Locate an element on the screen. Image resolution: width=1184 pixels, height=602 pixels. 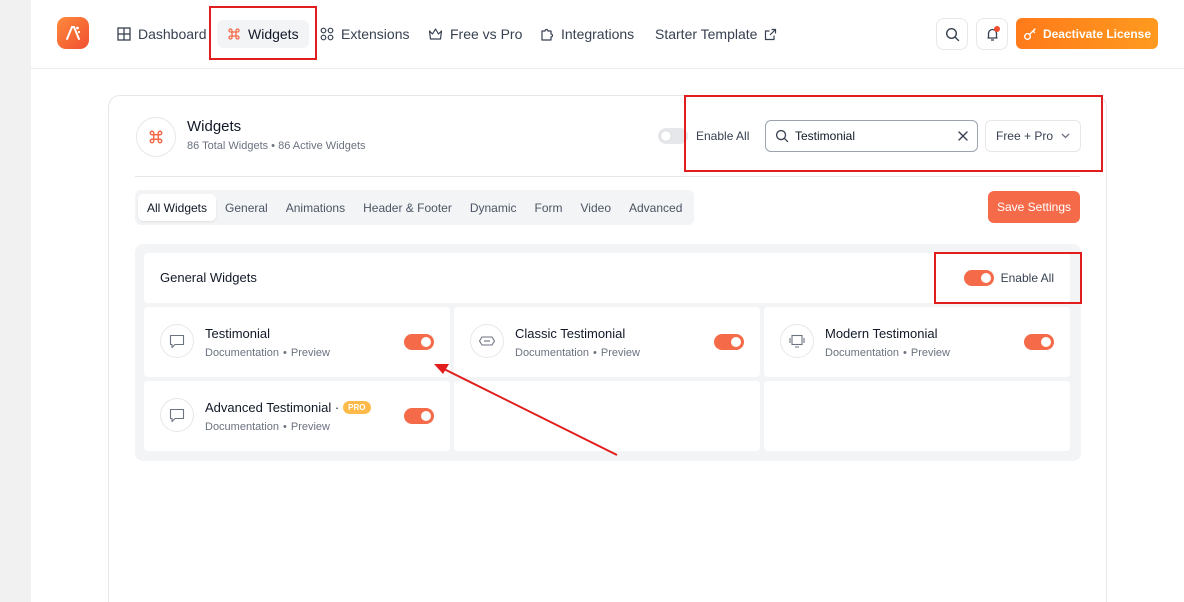
enable-all-section-label: Enable All is located at coordinates (1027, 278).